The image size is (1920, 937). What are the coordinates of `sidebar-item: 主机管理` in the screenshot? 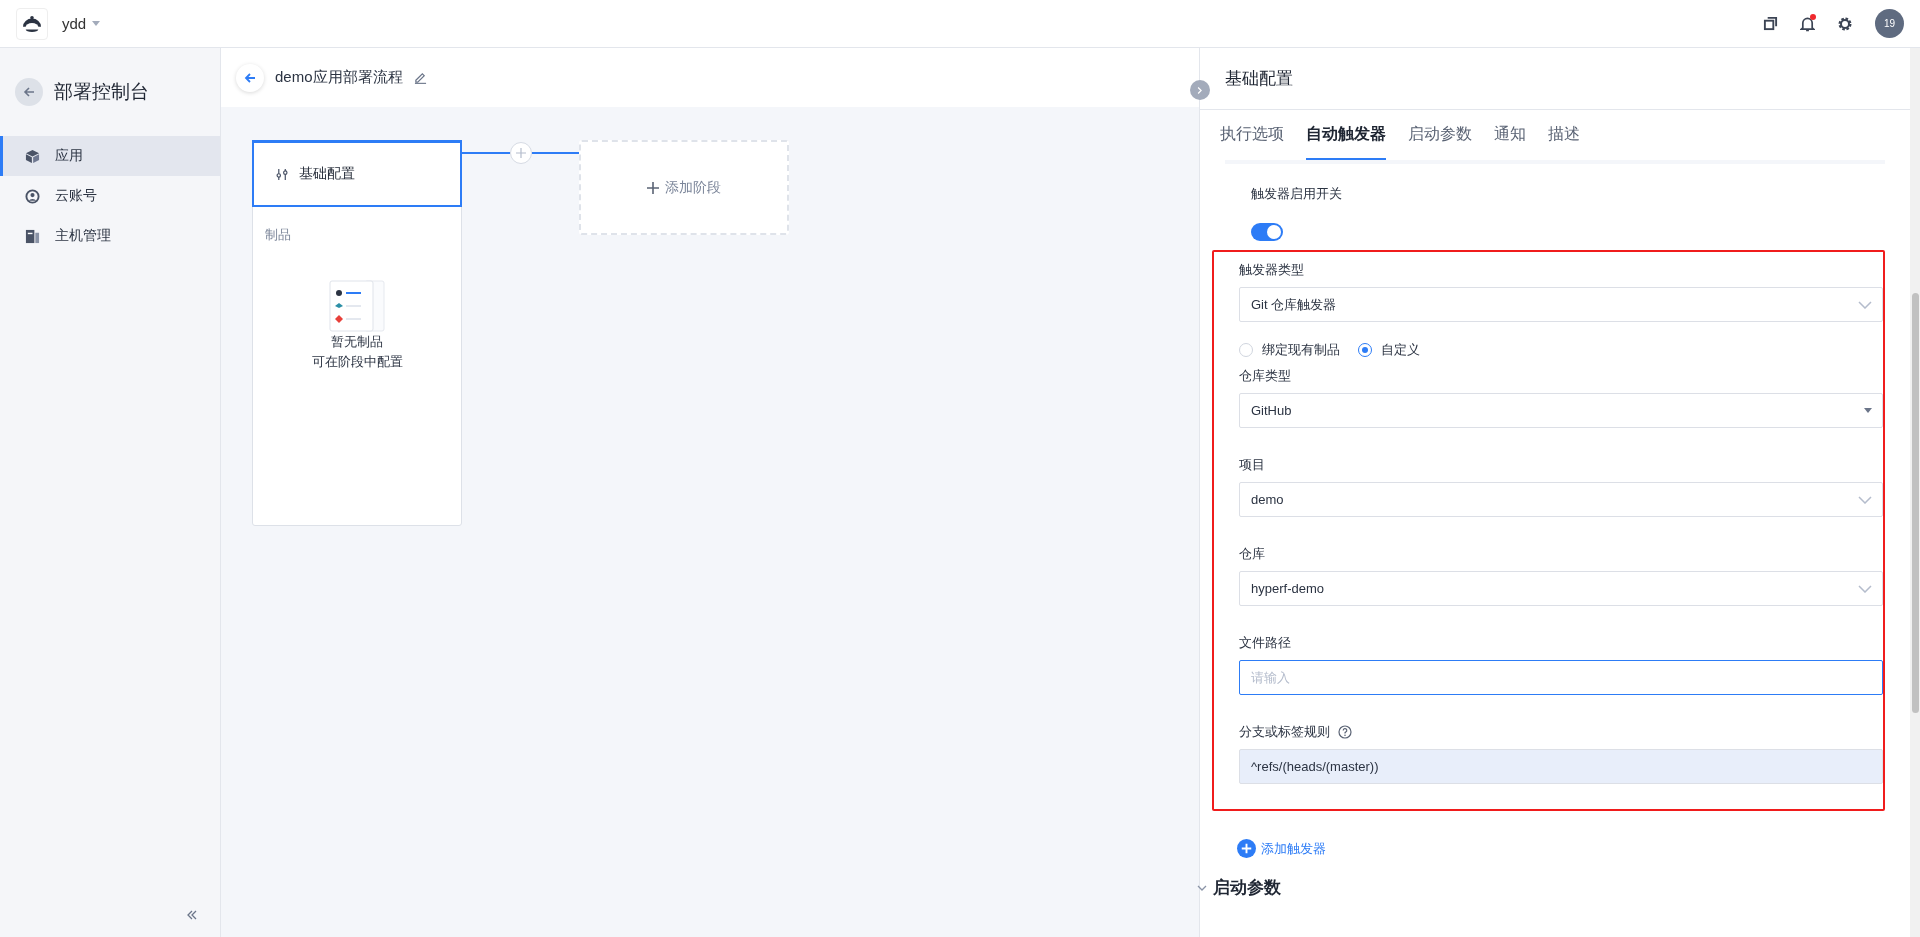 It's located at (110, 236).